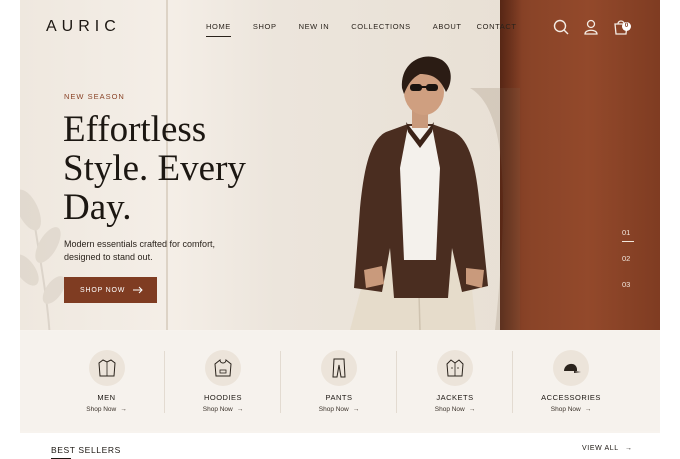 This screenshot has height=459, width=680. What do you see at coordinates (135, 129) in the screenshot?
I see `headline-line-1: Effortless` at bounding box center [135, 129].